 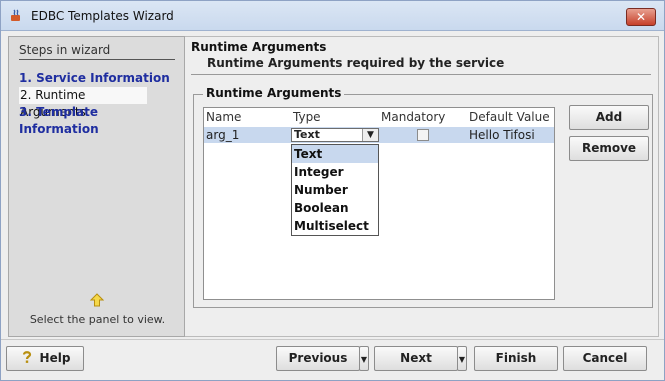 I want to click on column-header-mandatory: Mandatory, so click(x=413, y=117).